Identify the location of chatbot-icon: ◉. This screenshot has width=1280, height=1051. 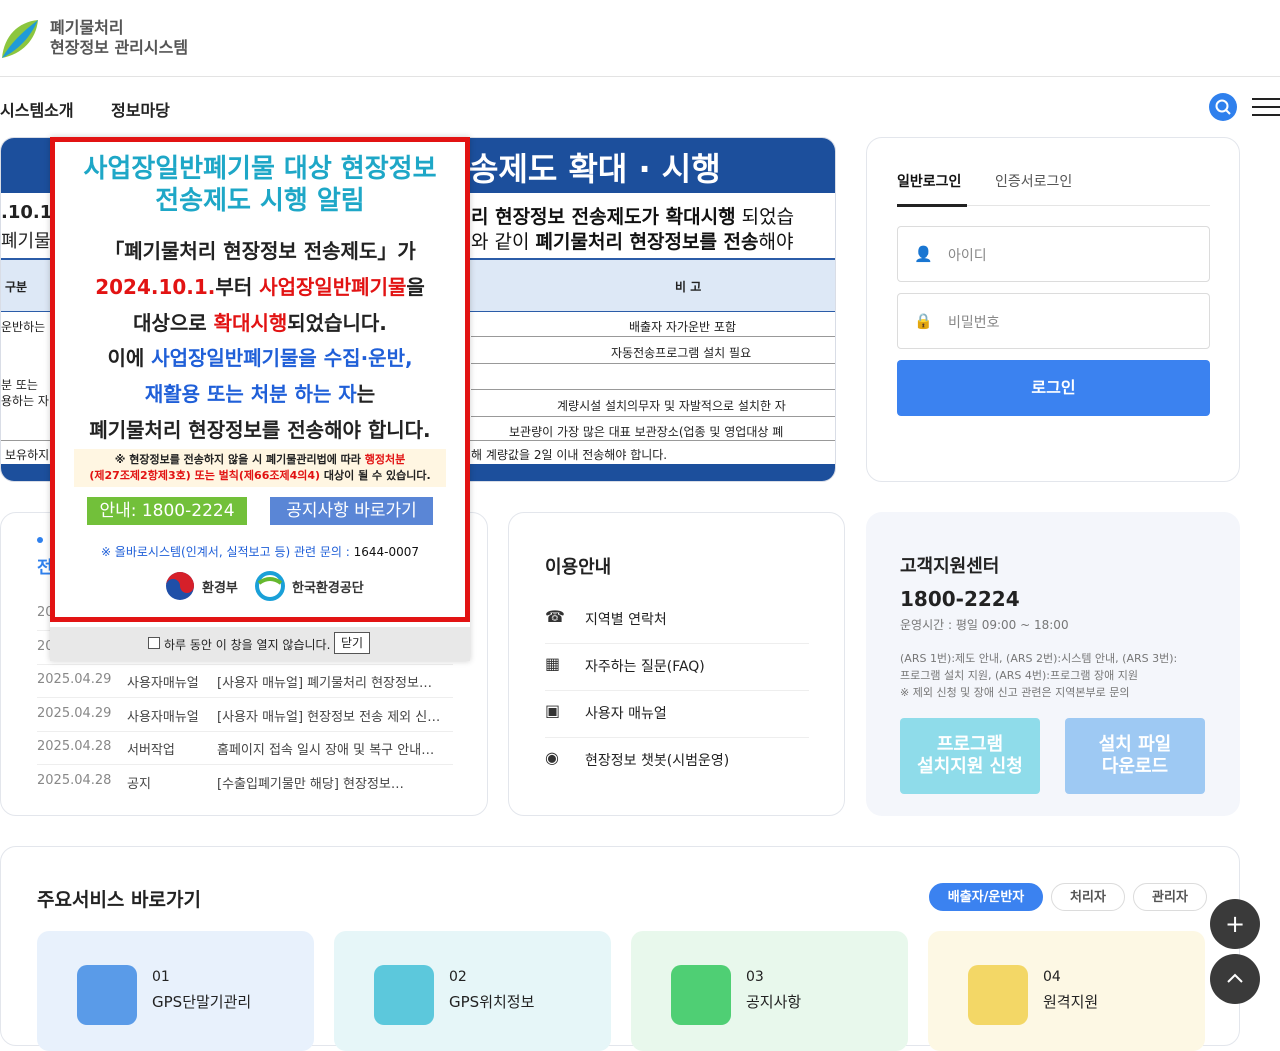
(552, 757).